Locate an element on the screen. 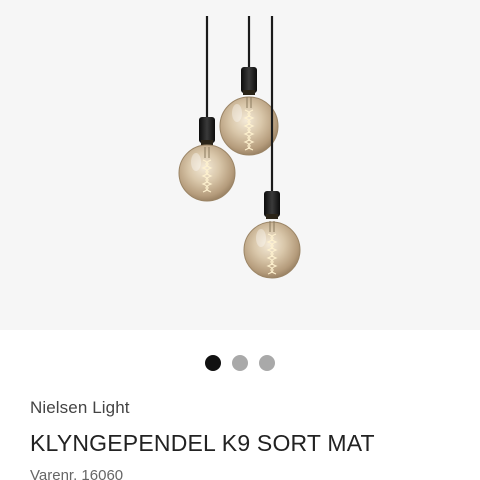 The height and width of the screenshot is (480, 480). socket-middle is located at coordinates (249, 80).